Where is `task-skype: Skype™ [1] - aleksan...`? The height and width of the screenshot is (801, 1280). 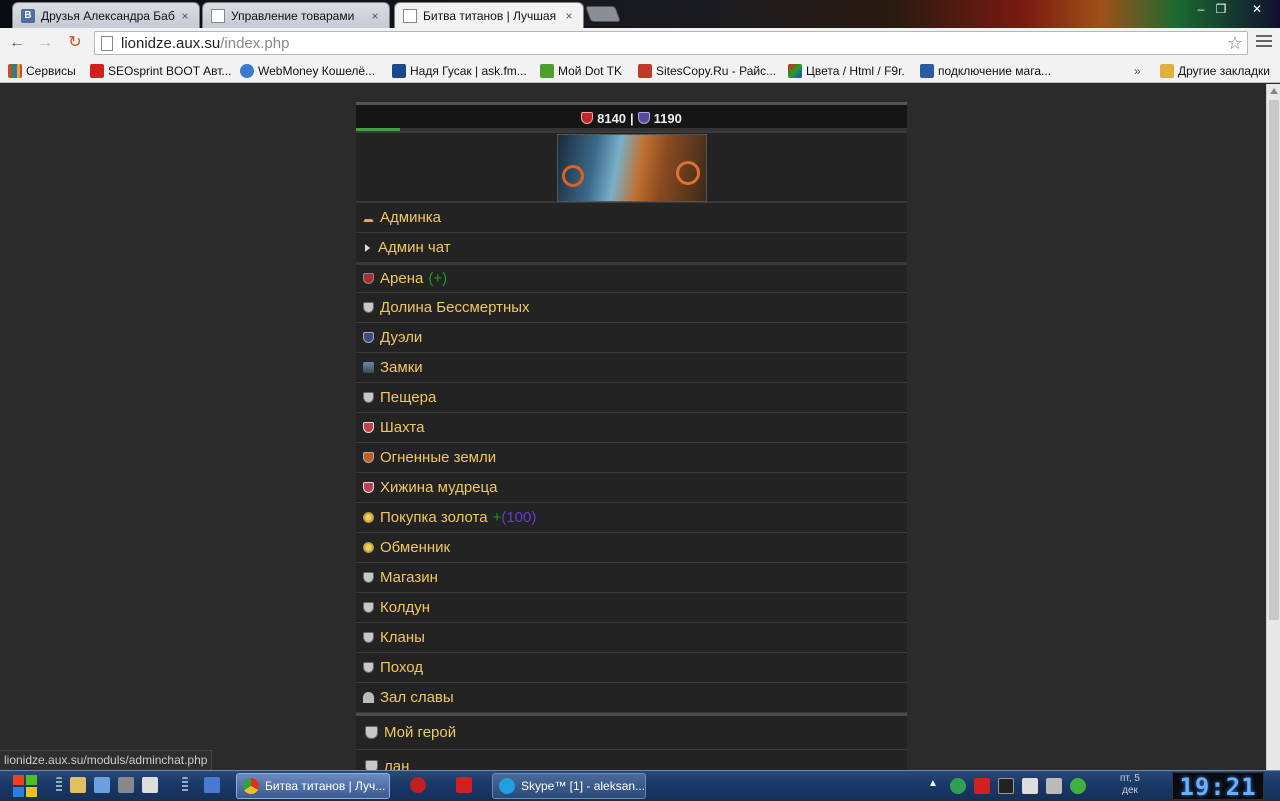 task-skype: Skype™ [1] - aleksan... is located at coordinates (569, 786).